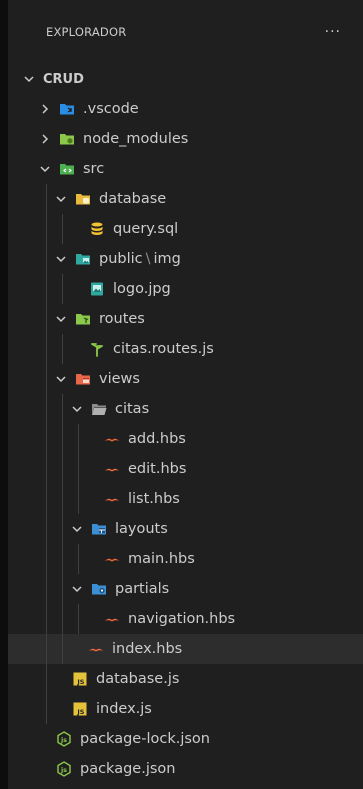  Describe the element at coordinates (133, 199) in the screenshot. I see `tree-item-label: database` at that location.